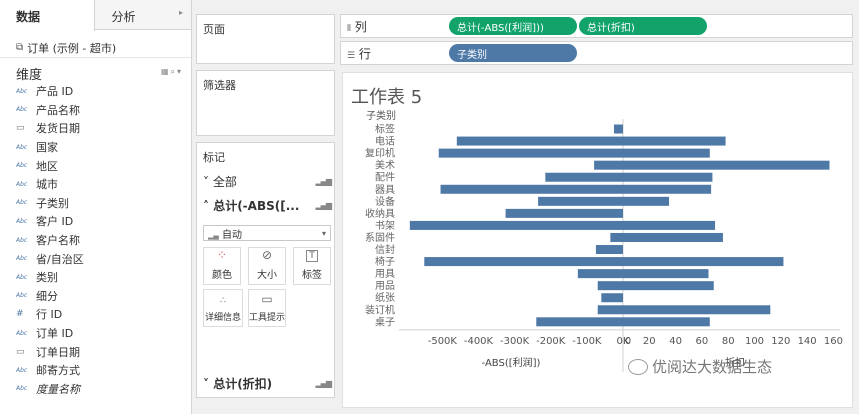  I want to click on field-name: 客户名称, so click(58, 241).